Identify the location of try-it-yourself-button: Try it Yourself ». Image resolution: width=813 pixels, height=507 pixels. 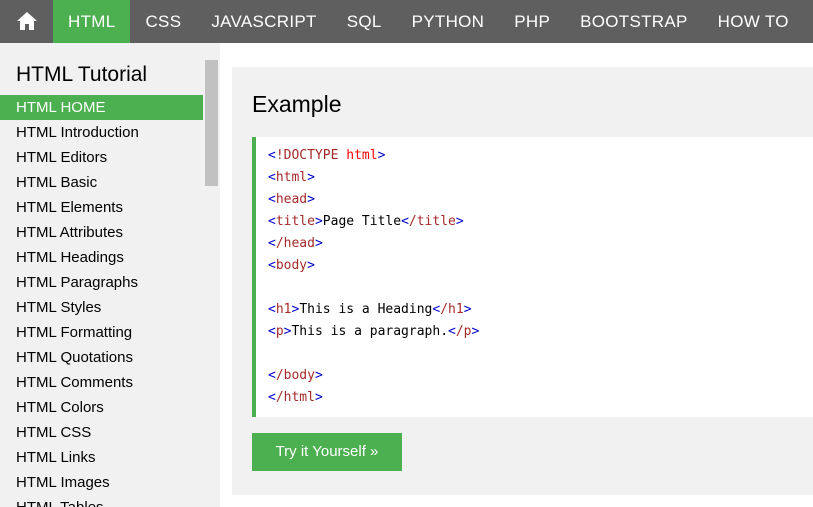
(327, 452).